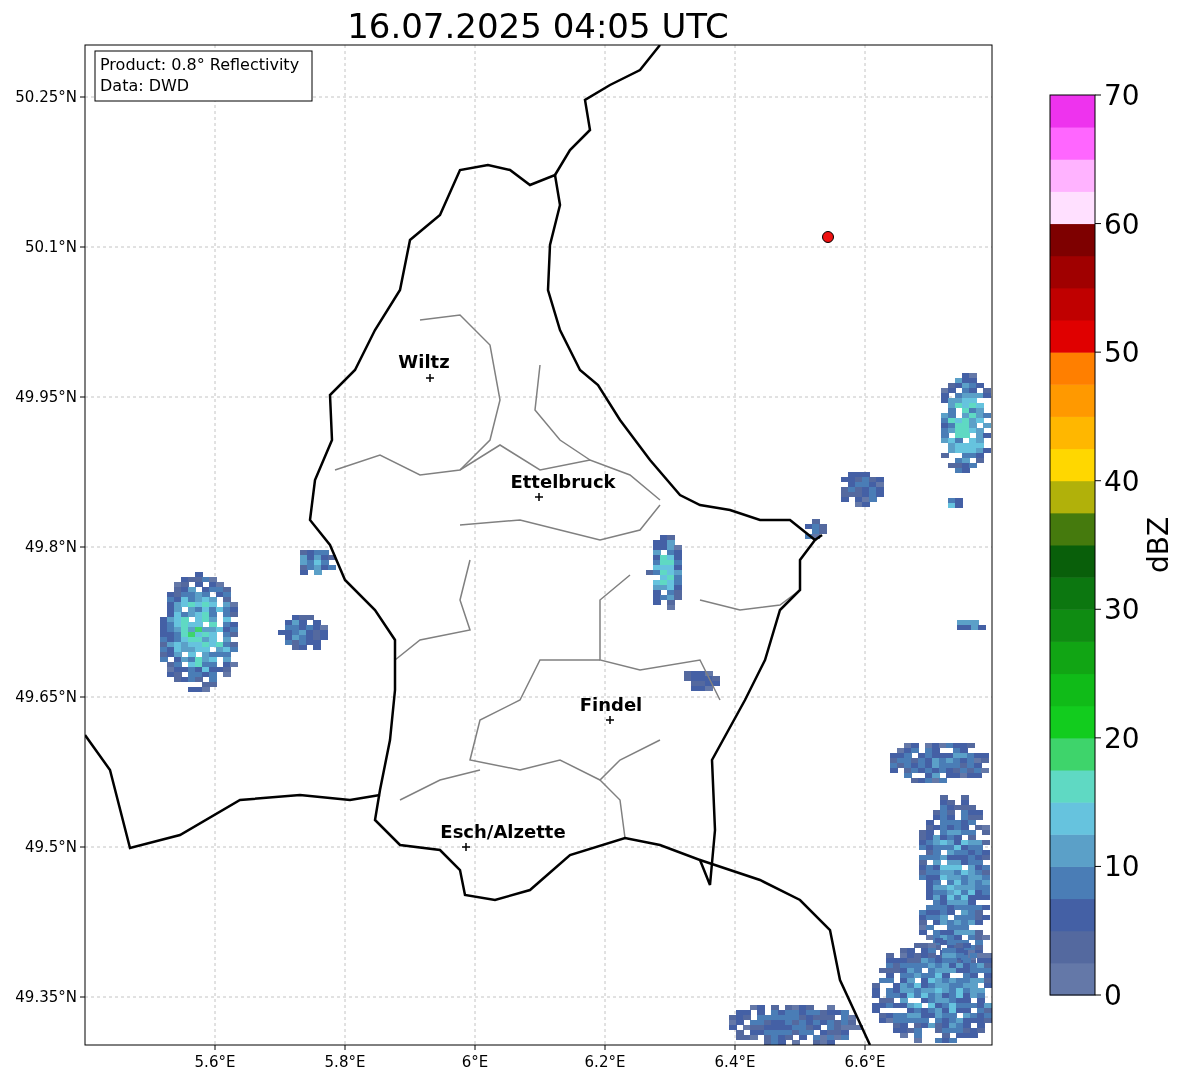 The height and width of the screenshot is (1081, 1184). Describe the element at coordinates (605, 1062) in the screenshot. I see `longitude-label: 6.2°E` at that location.